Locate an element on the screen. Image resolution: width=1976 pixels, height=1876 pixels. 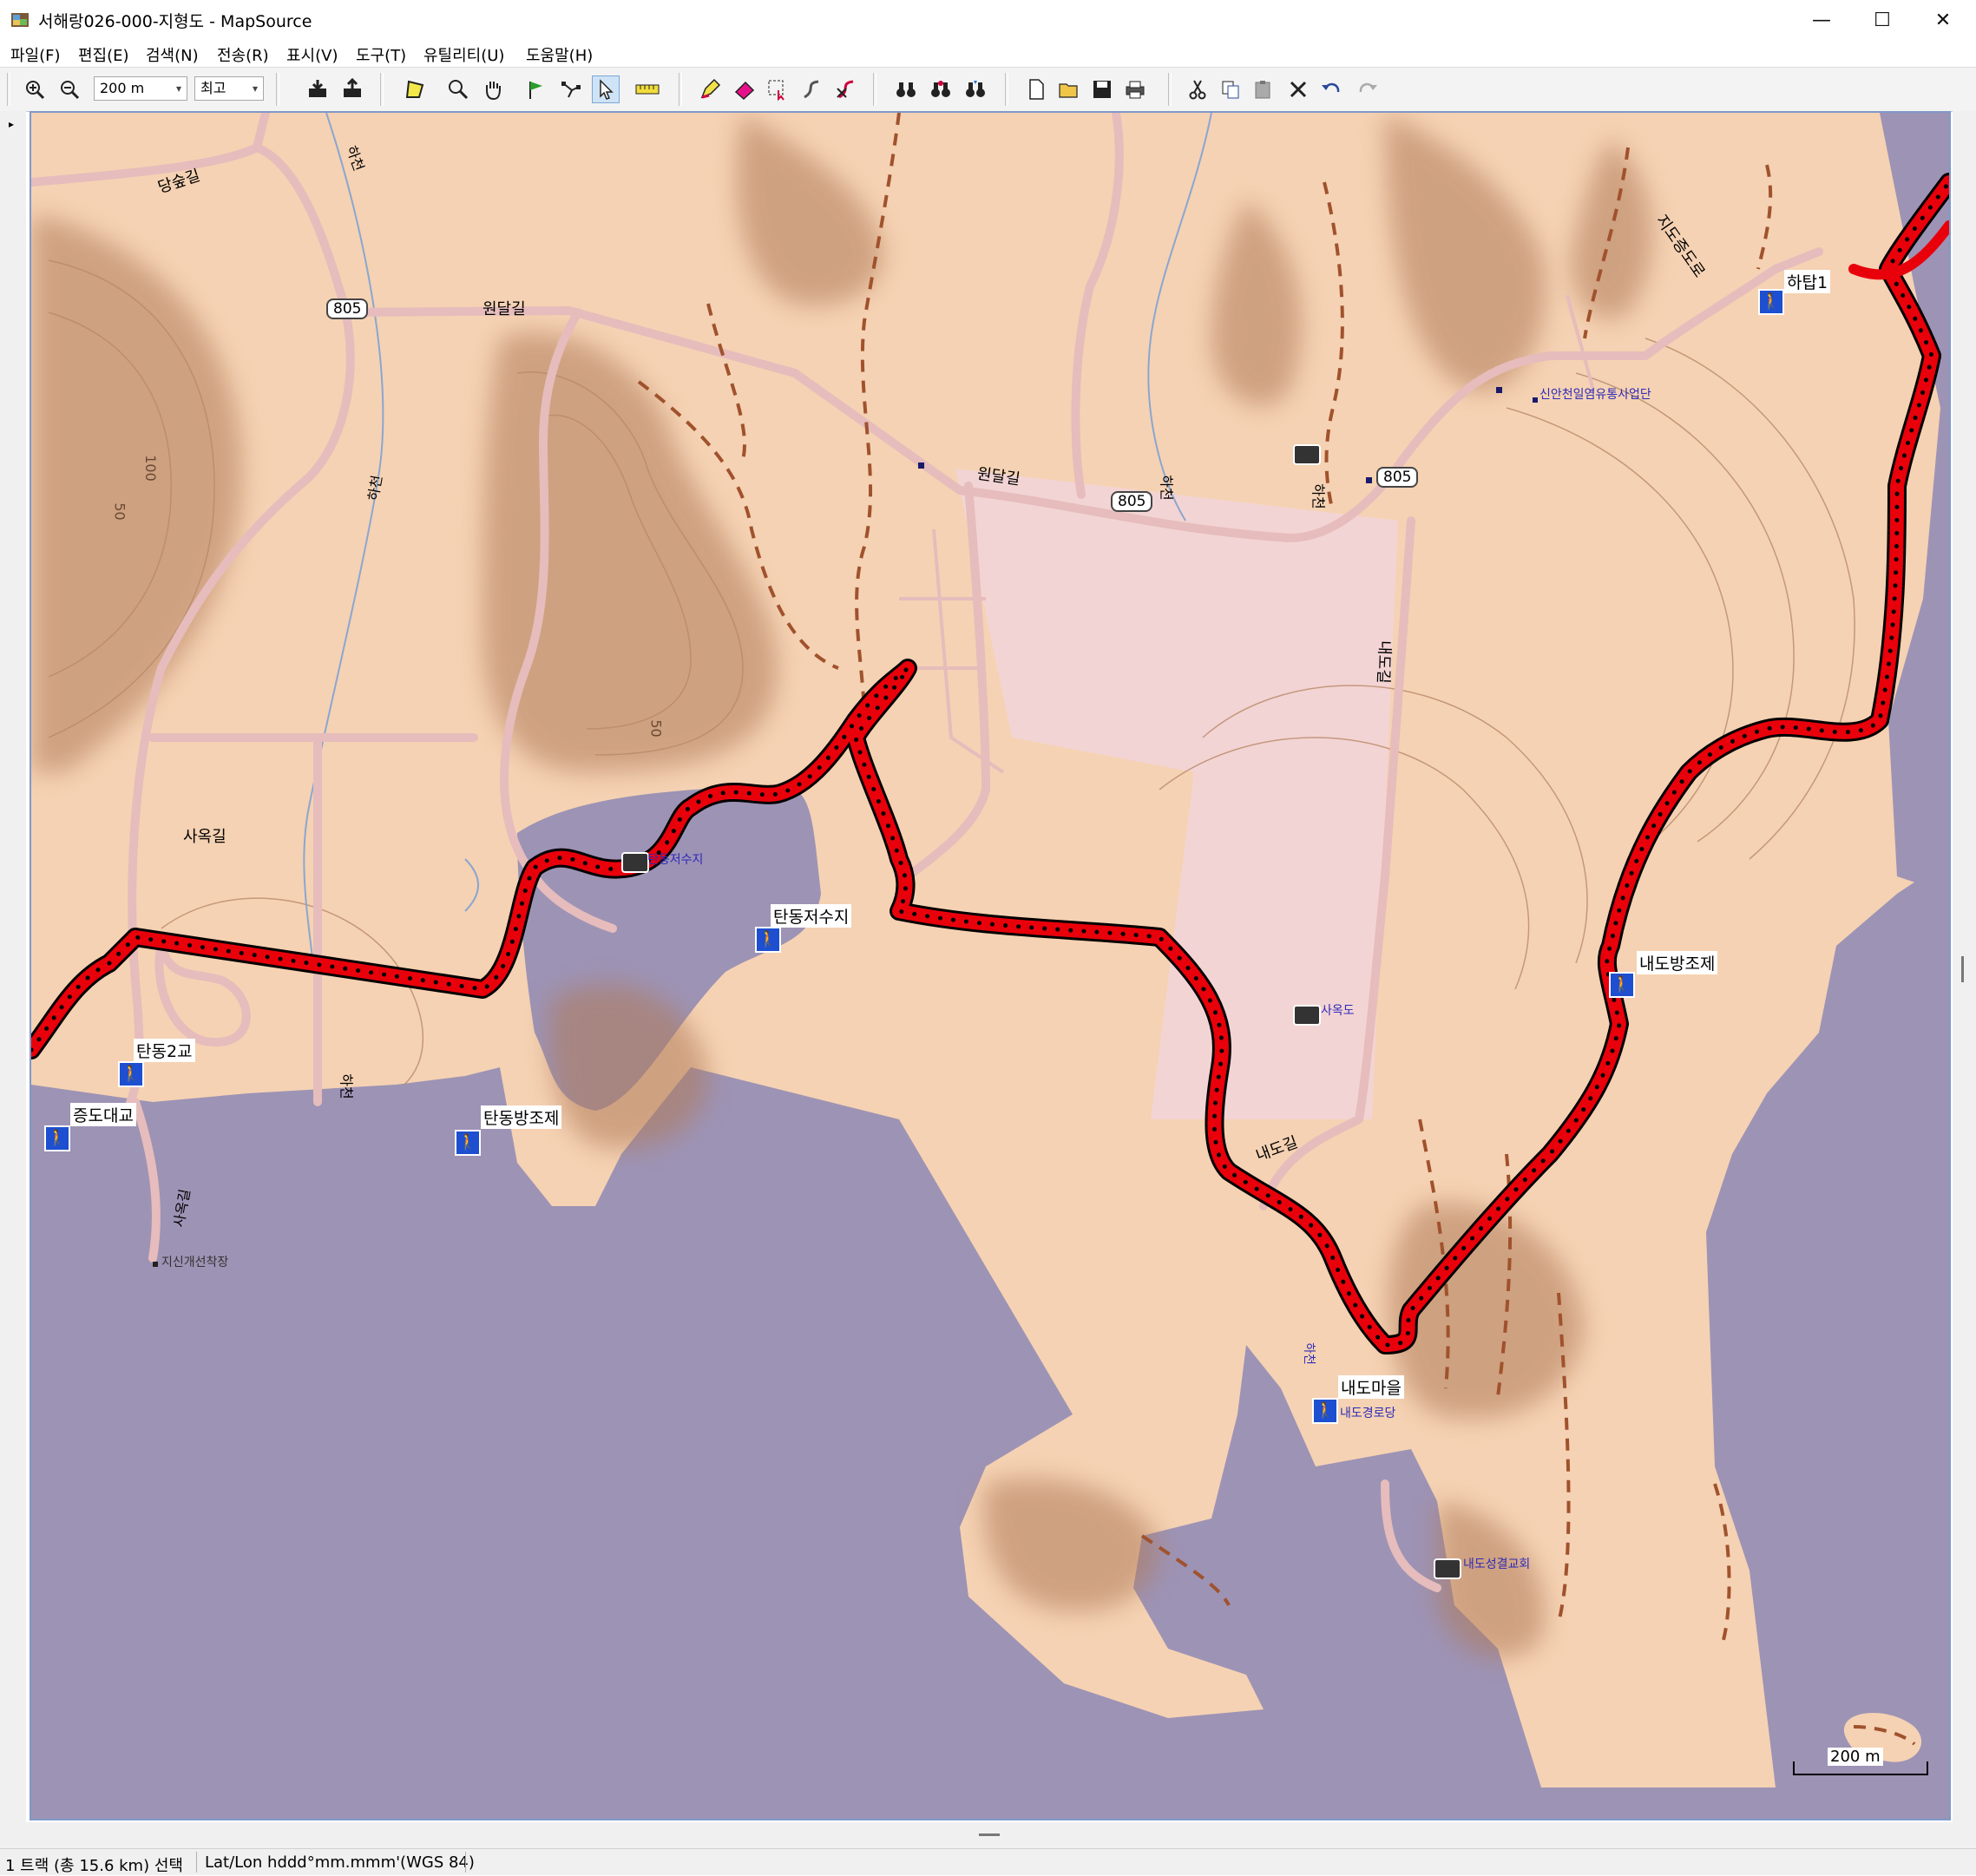
zoom-out-button is located at coordinates (69, 89).